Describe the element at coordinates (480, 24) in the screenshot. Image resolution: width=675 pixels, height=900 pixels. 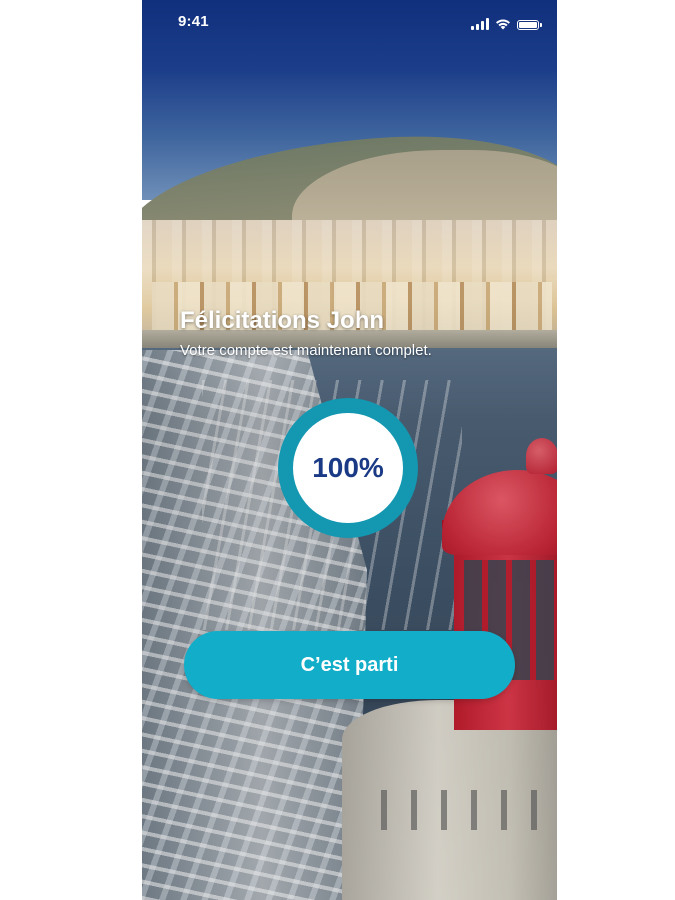
I see `cellular-signal-icon` at that location.